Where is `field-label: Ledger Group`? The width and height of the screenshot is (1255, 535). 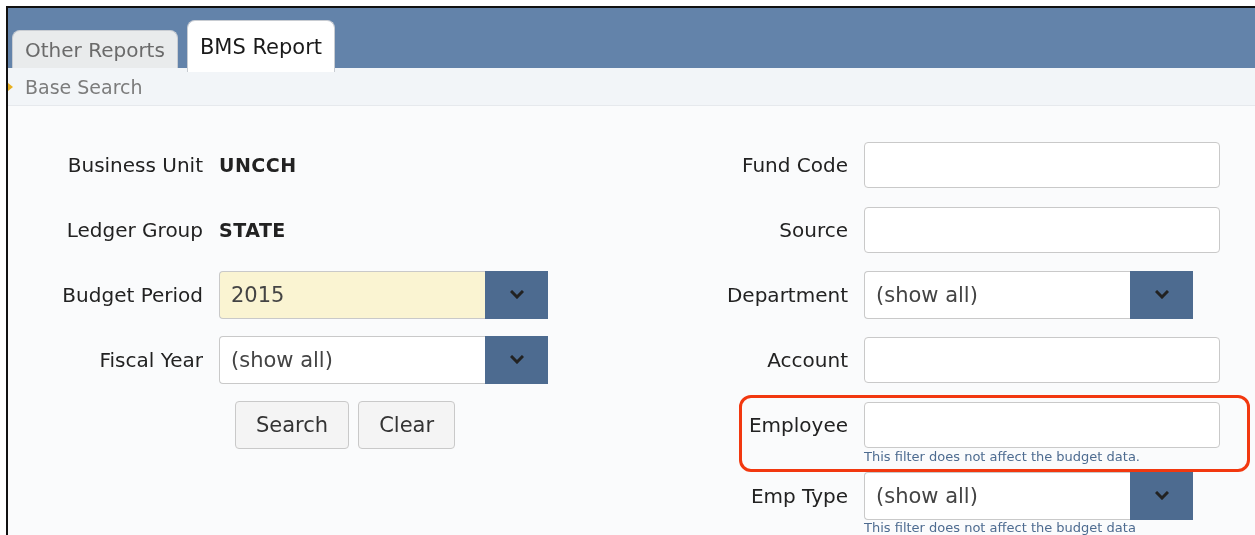
field-label: Ledger Group is located at coordinates (134, 229).